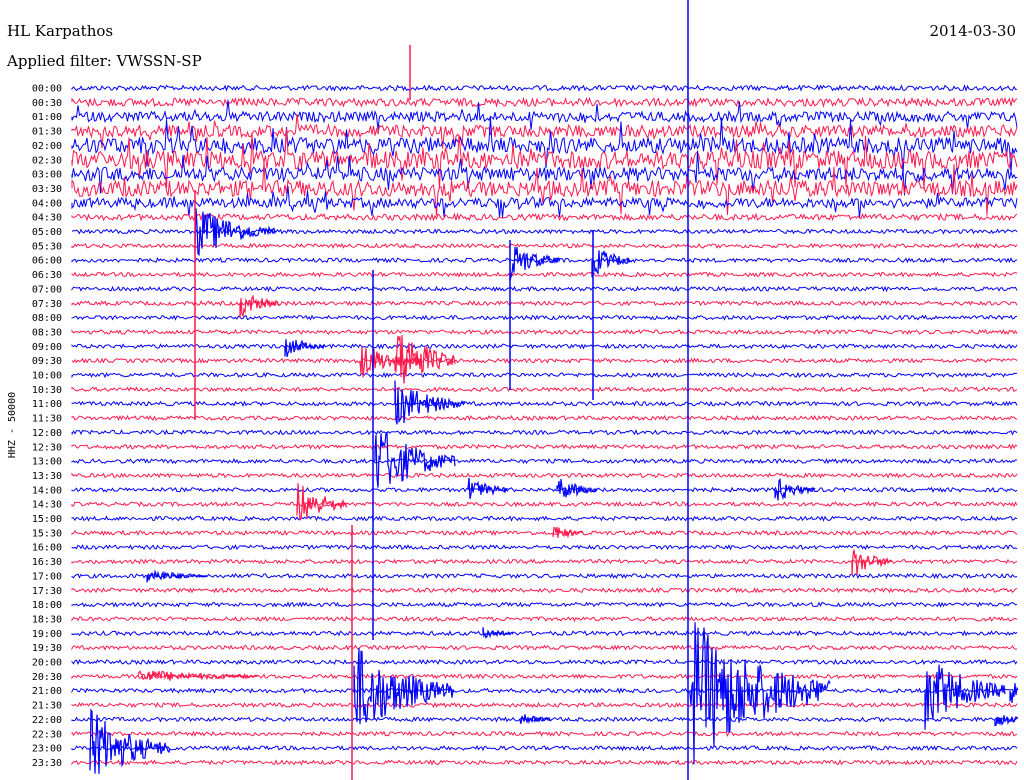  What do you see at coordinates (47, 533) in the screenshot?
I see `time-tick-label: 15:30` at bounding box center [47, 533].